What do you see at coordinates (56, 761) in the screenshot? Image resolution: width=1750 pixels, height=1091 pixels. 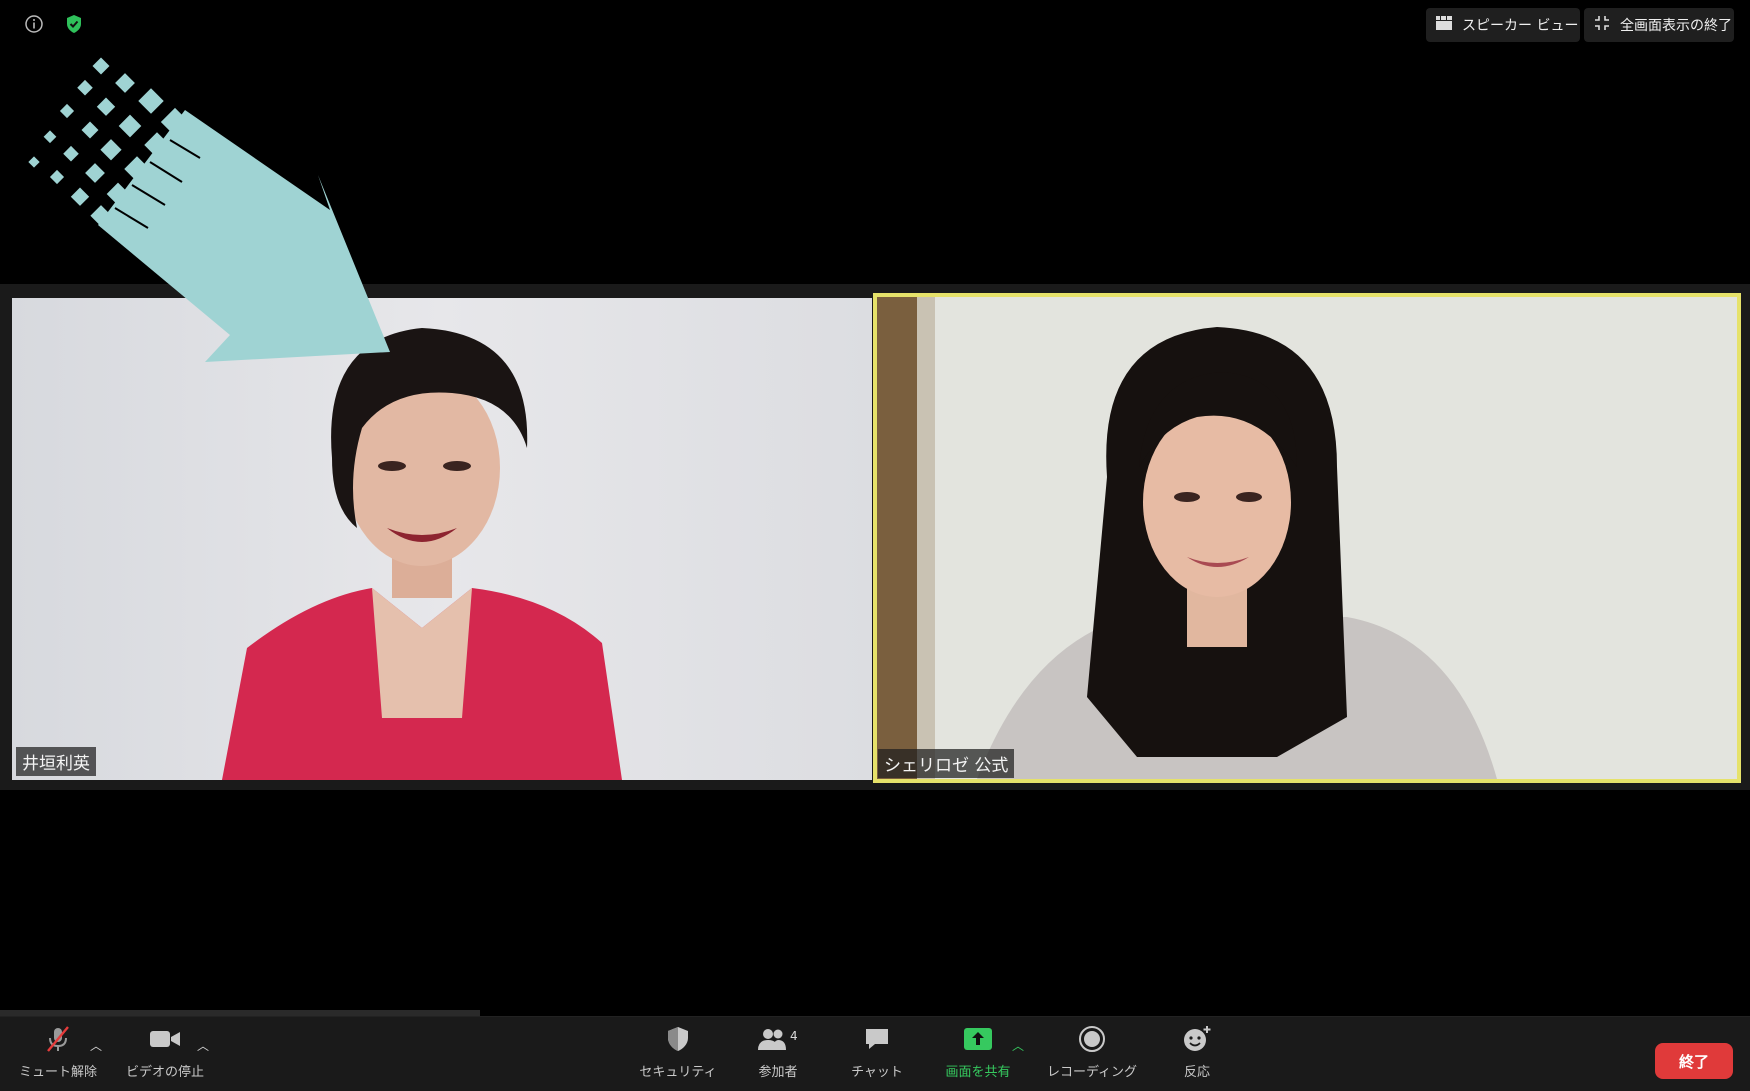 I see `participant-name-tag: 井垣利英` at bounding box center [56, 761].